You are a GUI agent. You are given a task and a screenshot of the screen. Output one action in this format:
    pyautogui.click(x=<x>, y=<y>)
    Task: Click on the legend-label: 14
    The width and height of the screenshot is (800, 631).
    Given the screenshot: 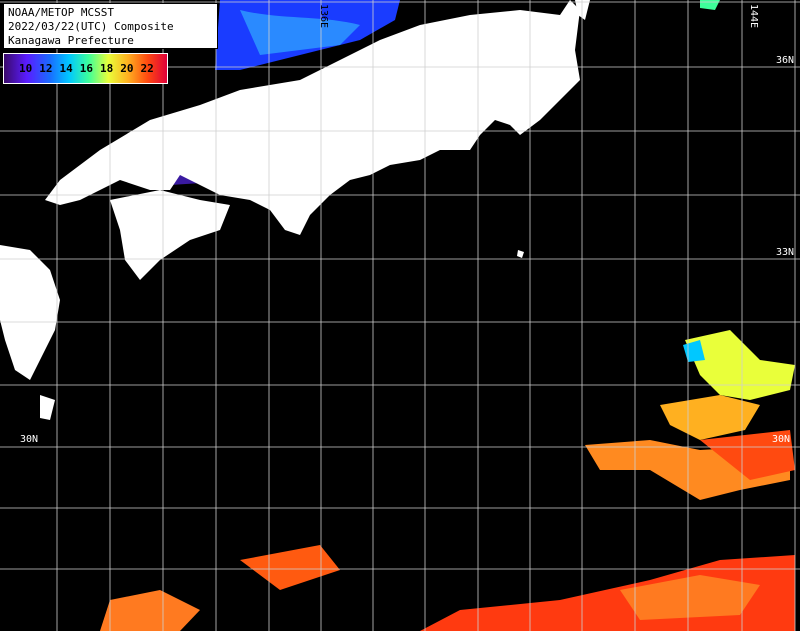 What is the action you would take?
    pyautogui.click(x=66, y=68)
    